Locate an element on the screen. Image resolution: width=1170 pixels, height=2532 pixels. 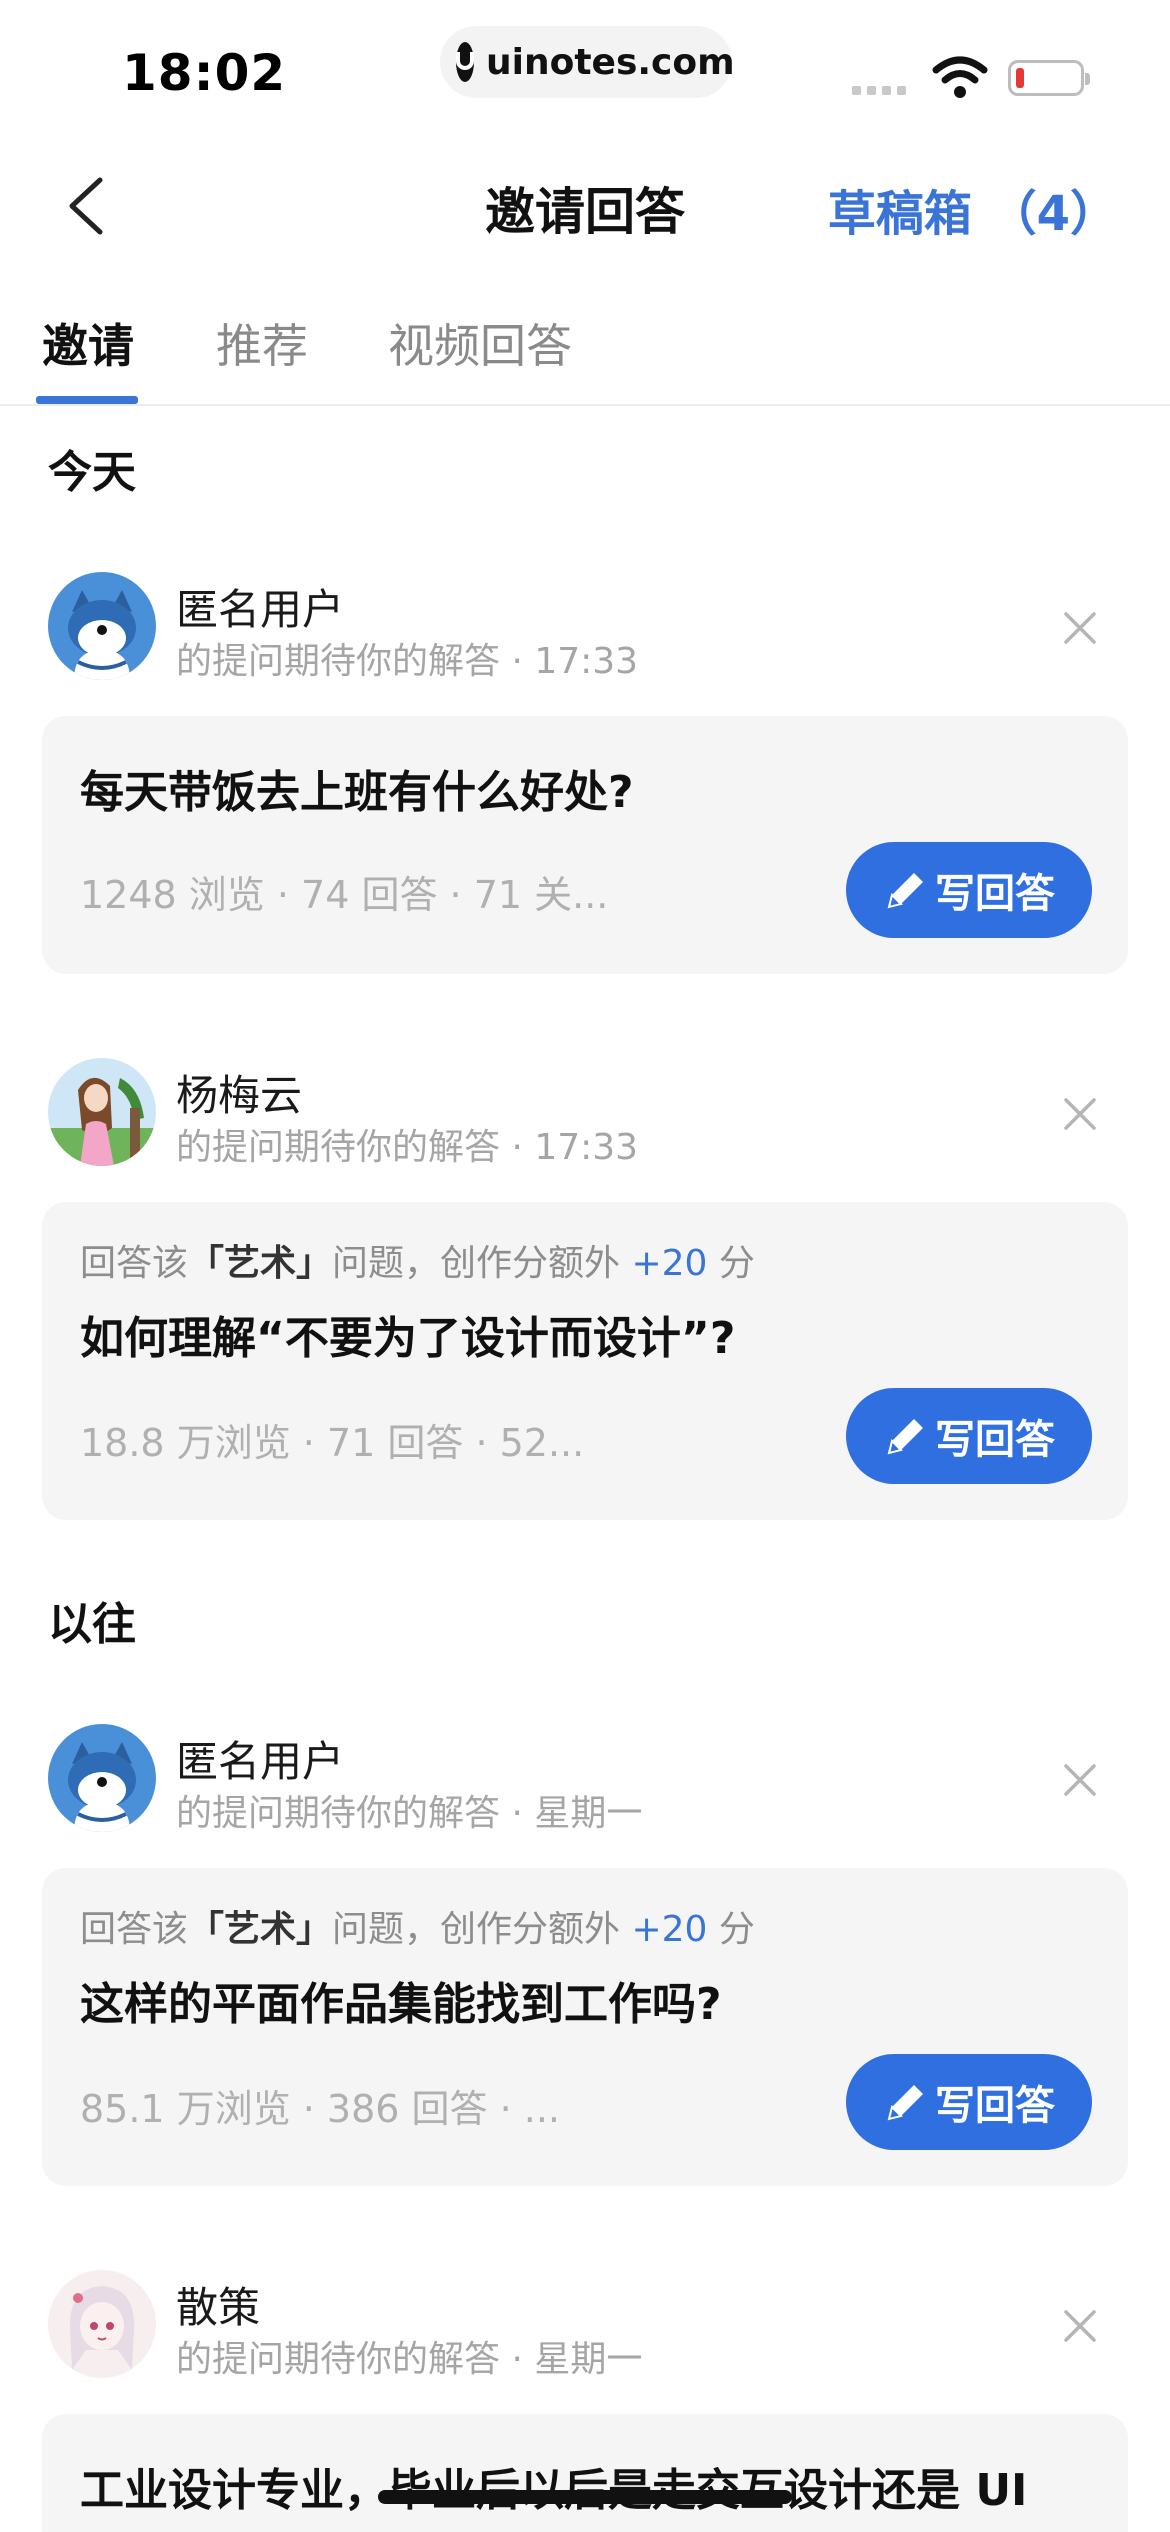
nav-bar: 邀请回答 草稿箱 （4） is located at coordinates (585, 205).